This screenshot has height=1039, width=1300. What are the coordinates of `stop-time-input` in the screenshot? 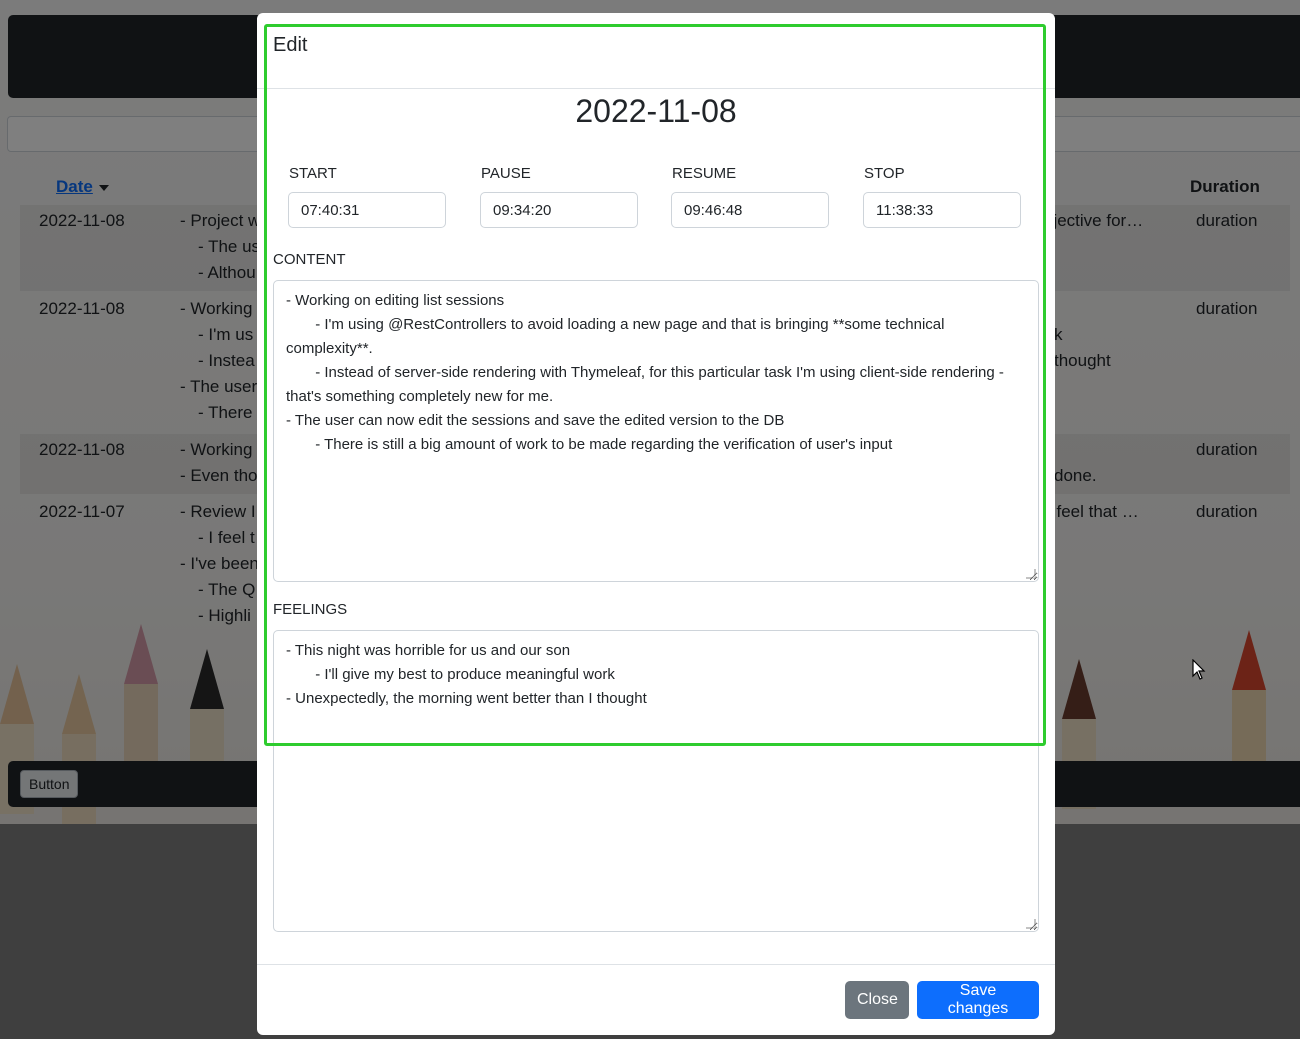 It's located at (942, 210).